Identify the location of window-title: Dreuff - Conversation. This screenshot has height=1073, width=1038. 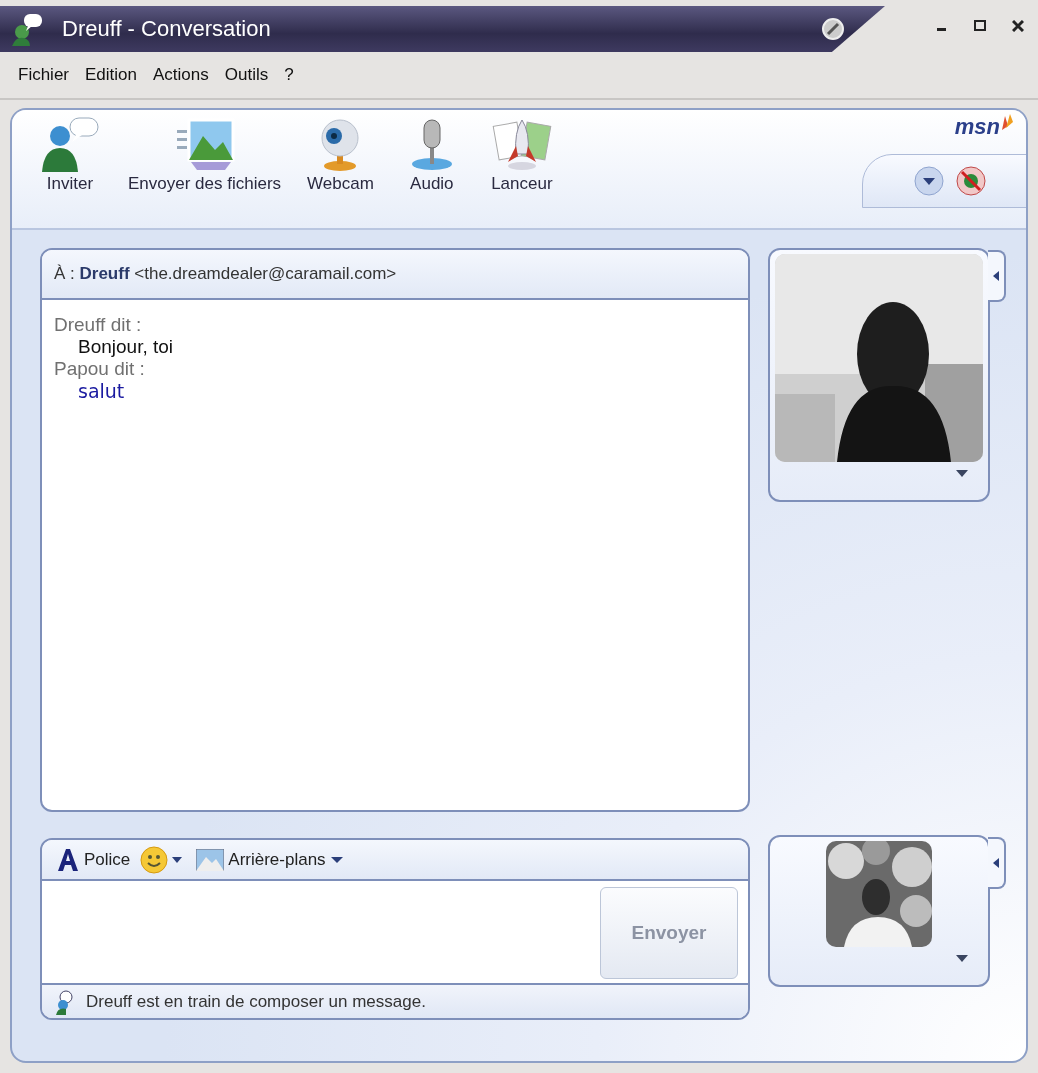
(166, 29).